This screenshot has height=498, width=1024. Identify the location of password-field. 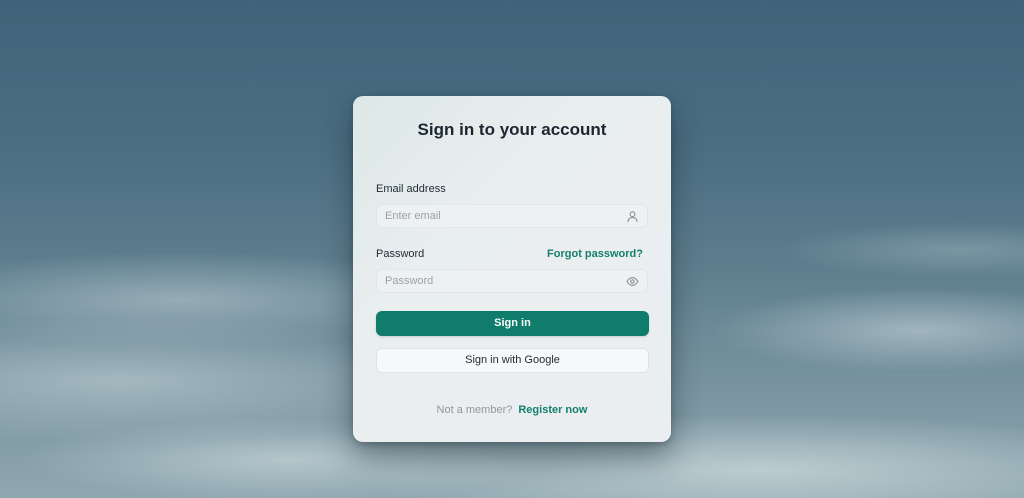
(501, 281).